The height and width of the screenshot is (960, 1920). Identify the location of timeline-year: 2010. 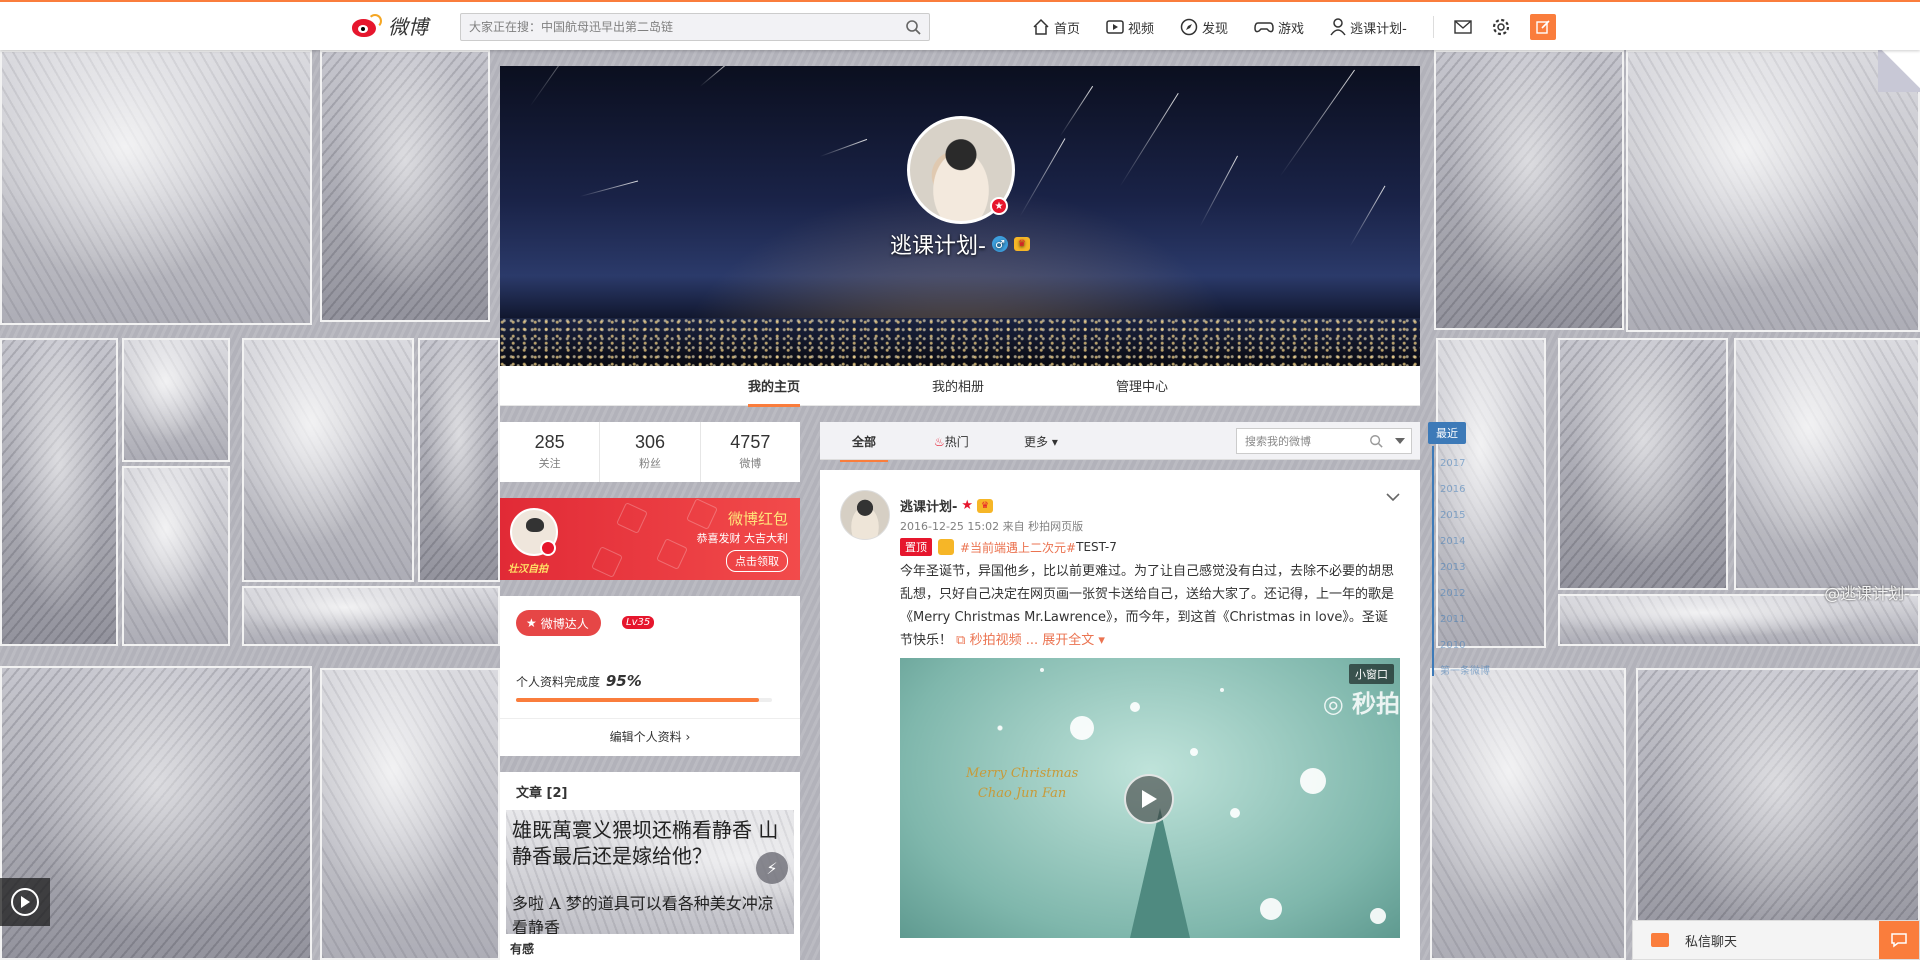
(1452, 645).